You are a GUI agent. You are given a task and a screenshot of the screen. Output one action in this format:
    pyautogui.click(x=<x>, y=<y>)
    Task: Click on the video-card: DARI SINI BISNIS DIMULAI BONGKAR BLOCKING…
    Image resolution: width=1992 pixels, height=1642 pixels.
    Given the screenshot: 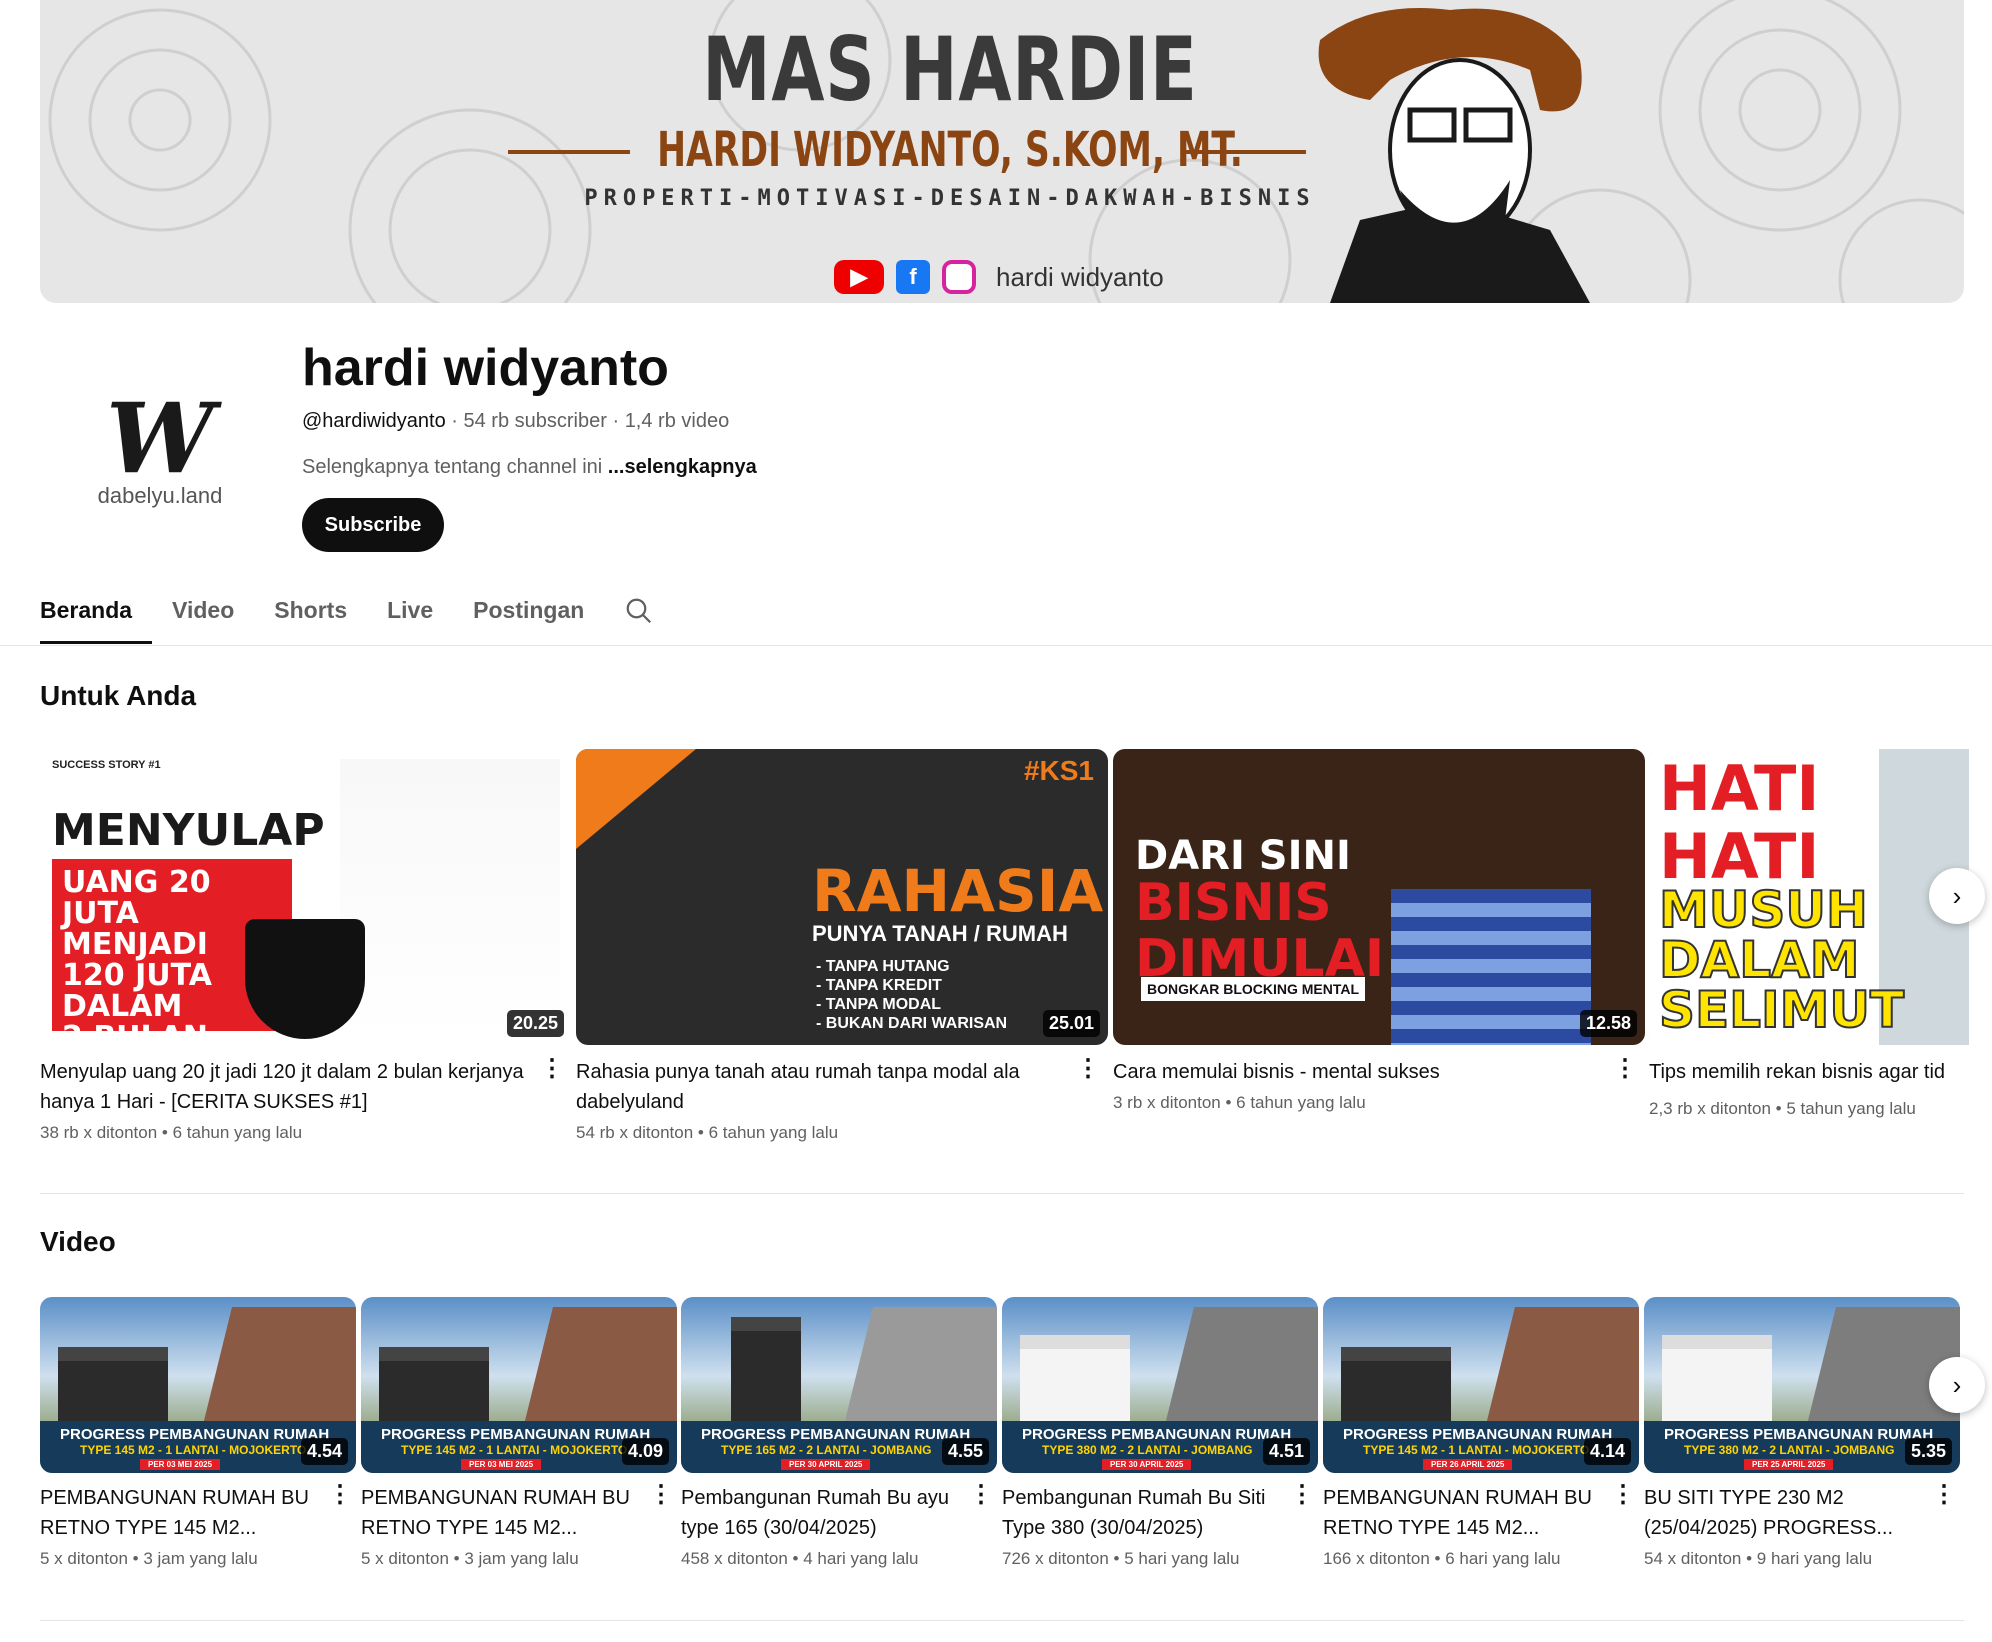 What is the action you would take?
    pyautogui.click(x=1379, y=931)
    